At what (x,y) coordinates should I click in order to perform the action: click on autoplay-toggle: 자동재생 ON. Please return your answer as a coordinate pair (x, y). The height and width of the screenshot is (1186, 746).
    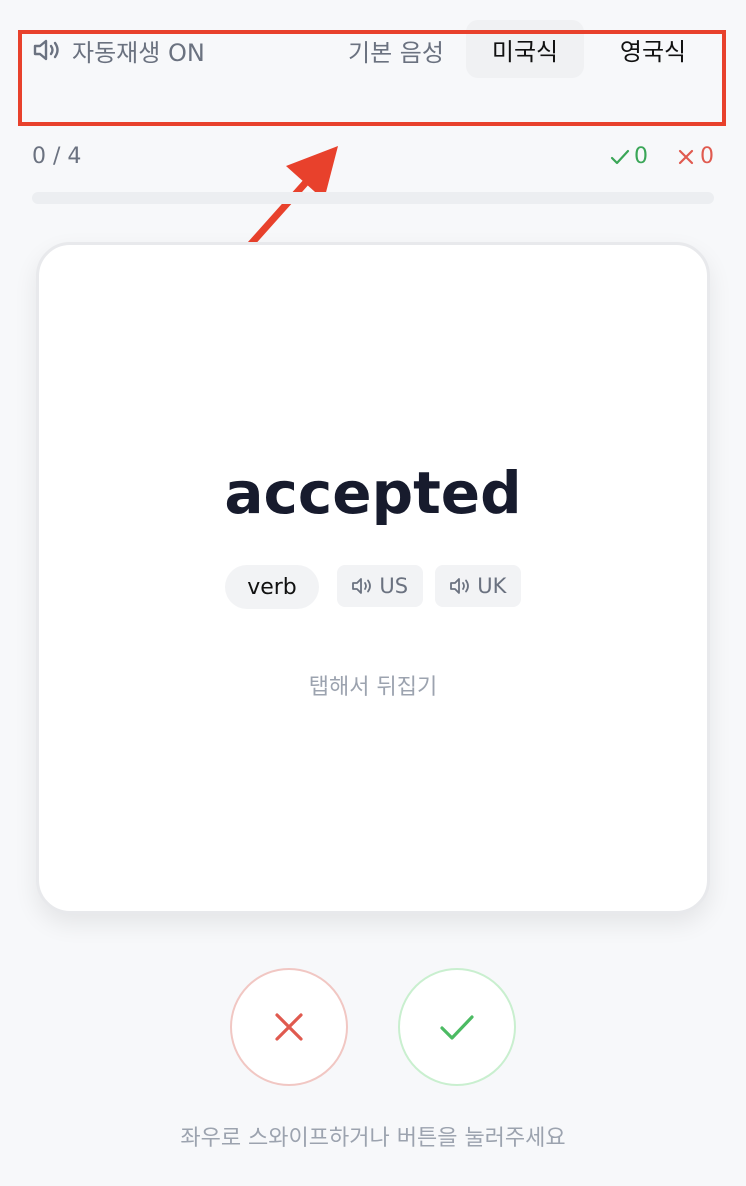
    Looking at the image, I should click on (118, 50).